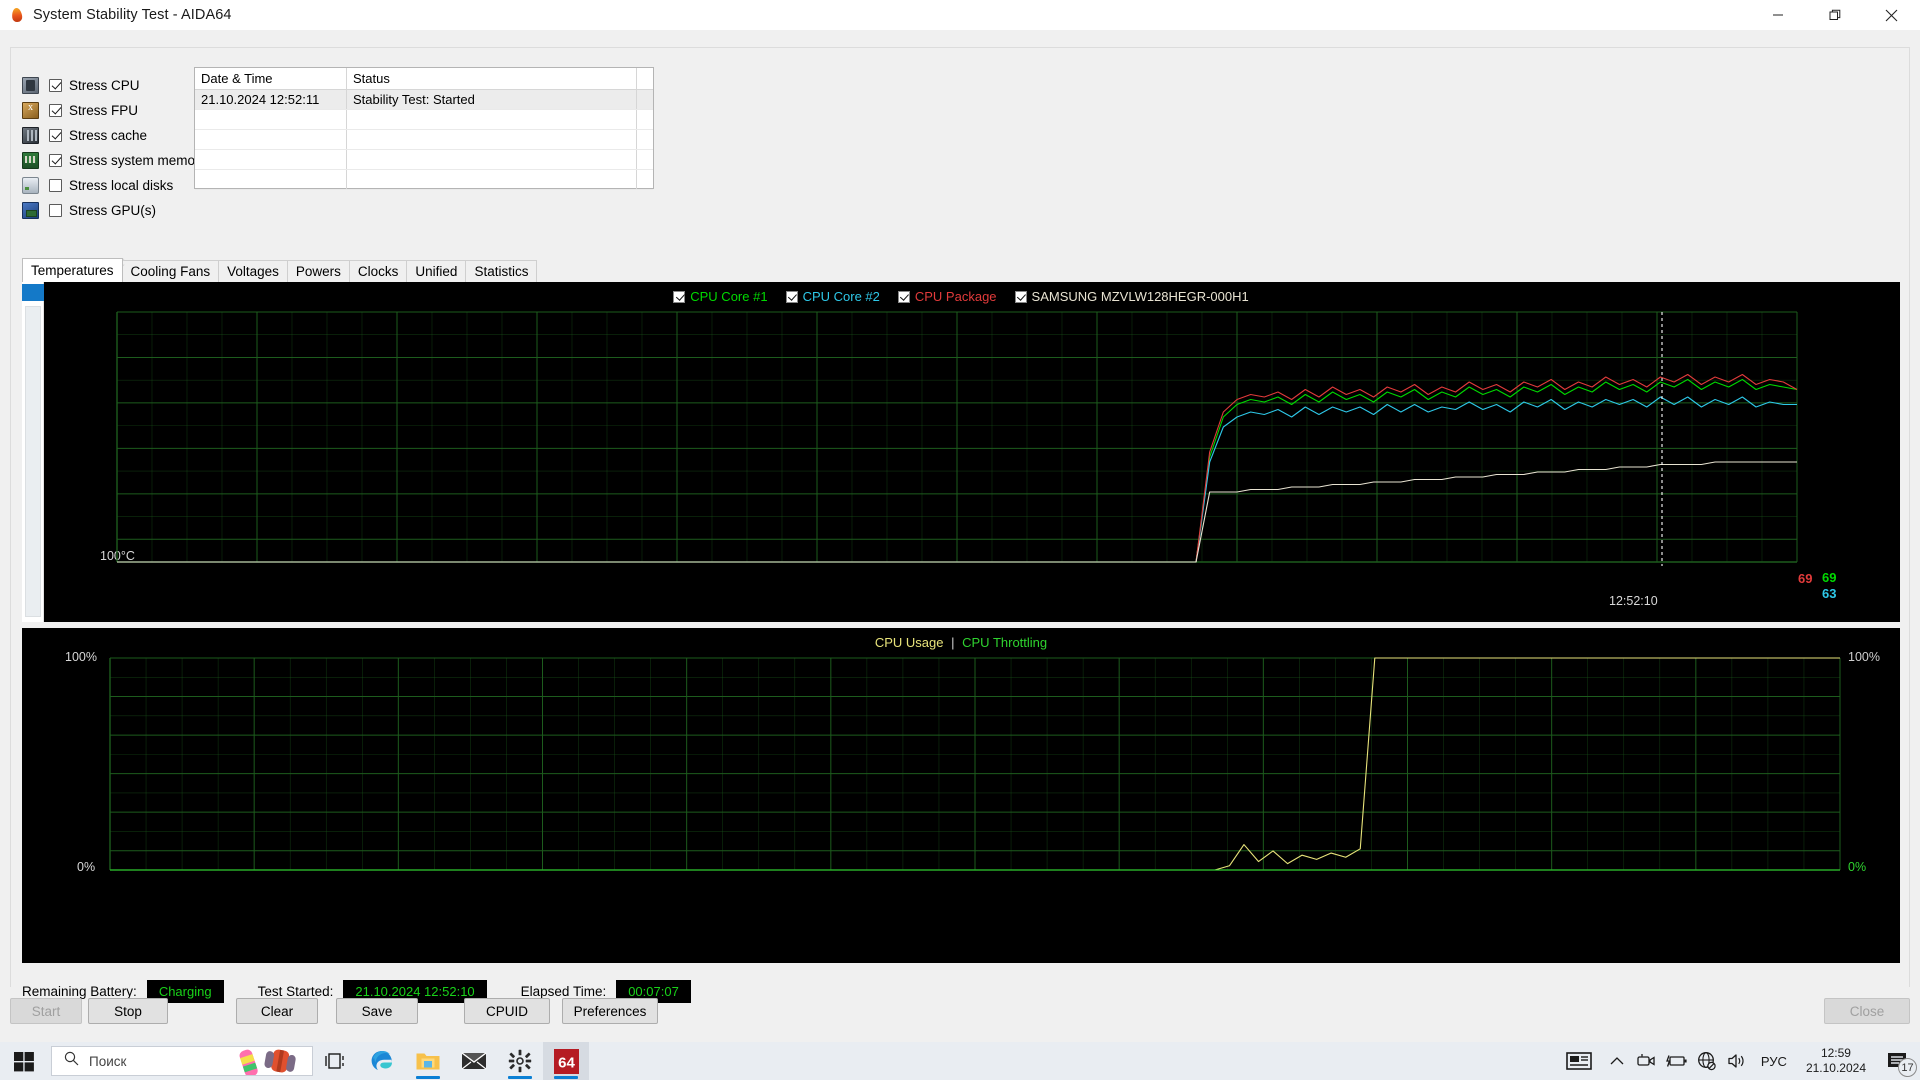 The image size is (1920, 1080). What do you see at coordinates (955, 296) in the screenshot?
I see `legend-label: CPU Package` at bounding box center [955, 296].